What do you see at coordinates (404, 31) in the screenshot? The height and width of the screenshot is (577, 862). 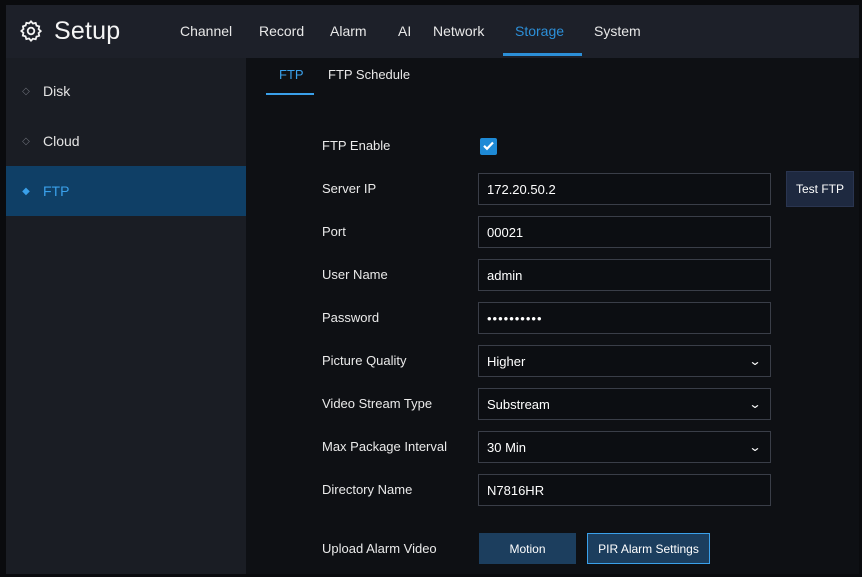 I see `tab-ai: AI` at bounding box center [404, 31].